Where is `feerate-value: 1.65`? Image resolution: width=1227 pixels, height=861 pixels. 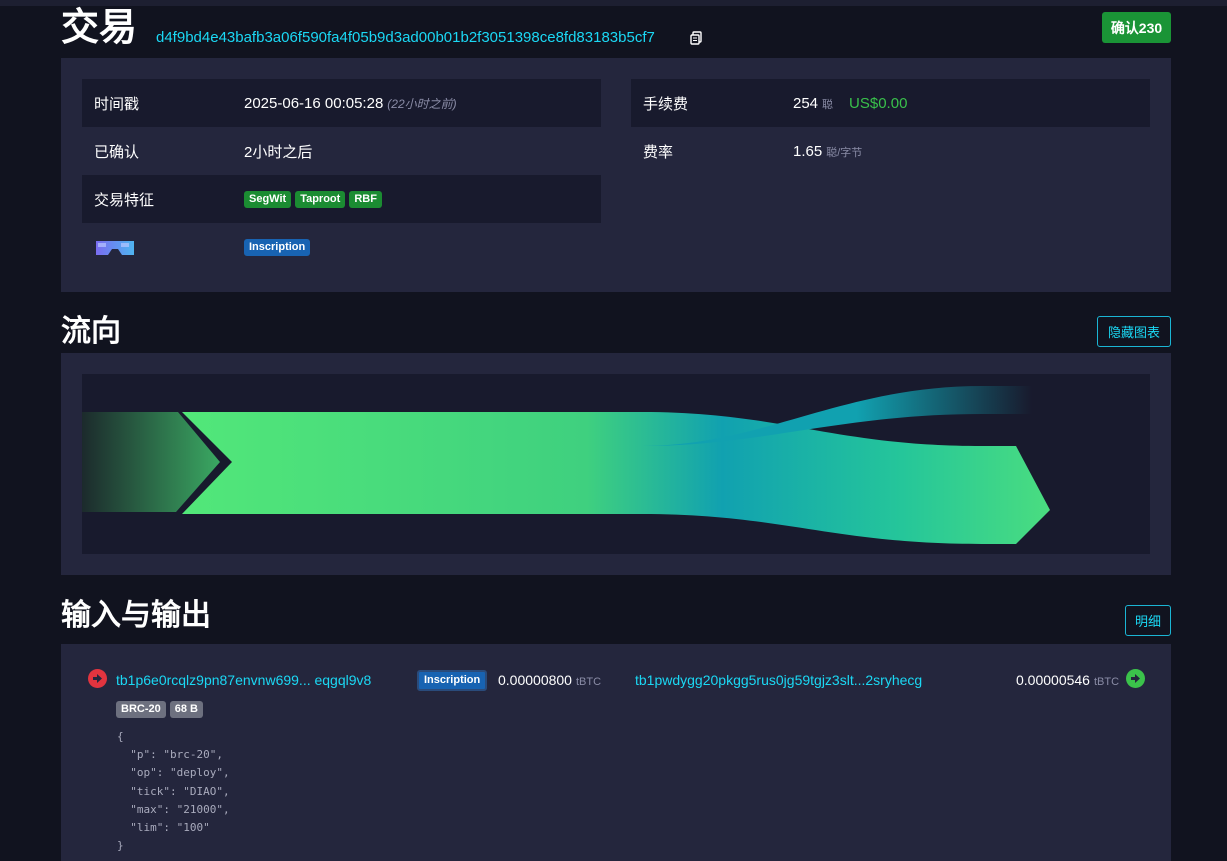
feerate-value: 1.65 is located at coordinates (808, 151).